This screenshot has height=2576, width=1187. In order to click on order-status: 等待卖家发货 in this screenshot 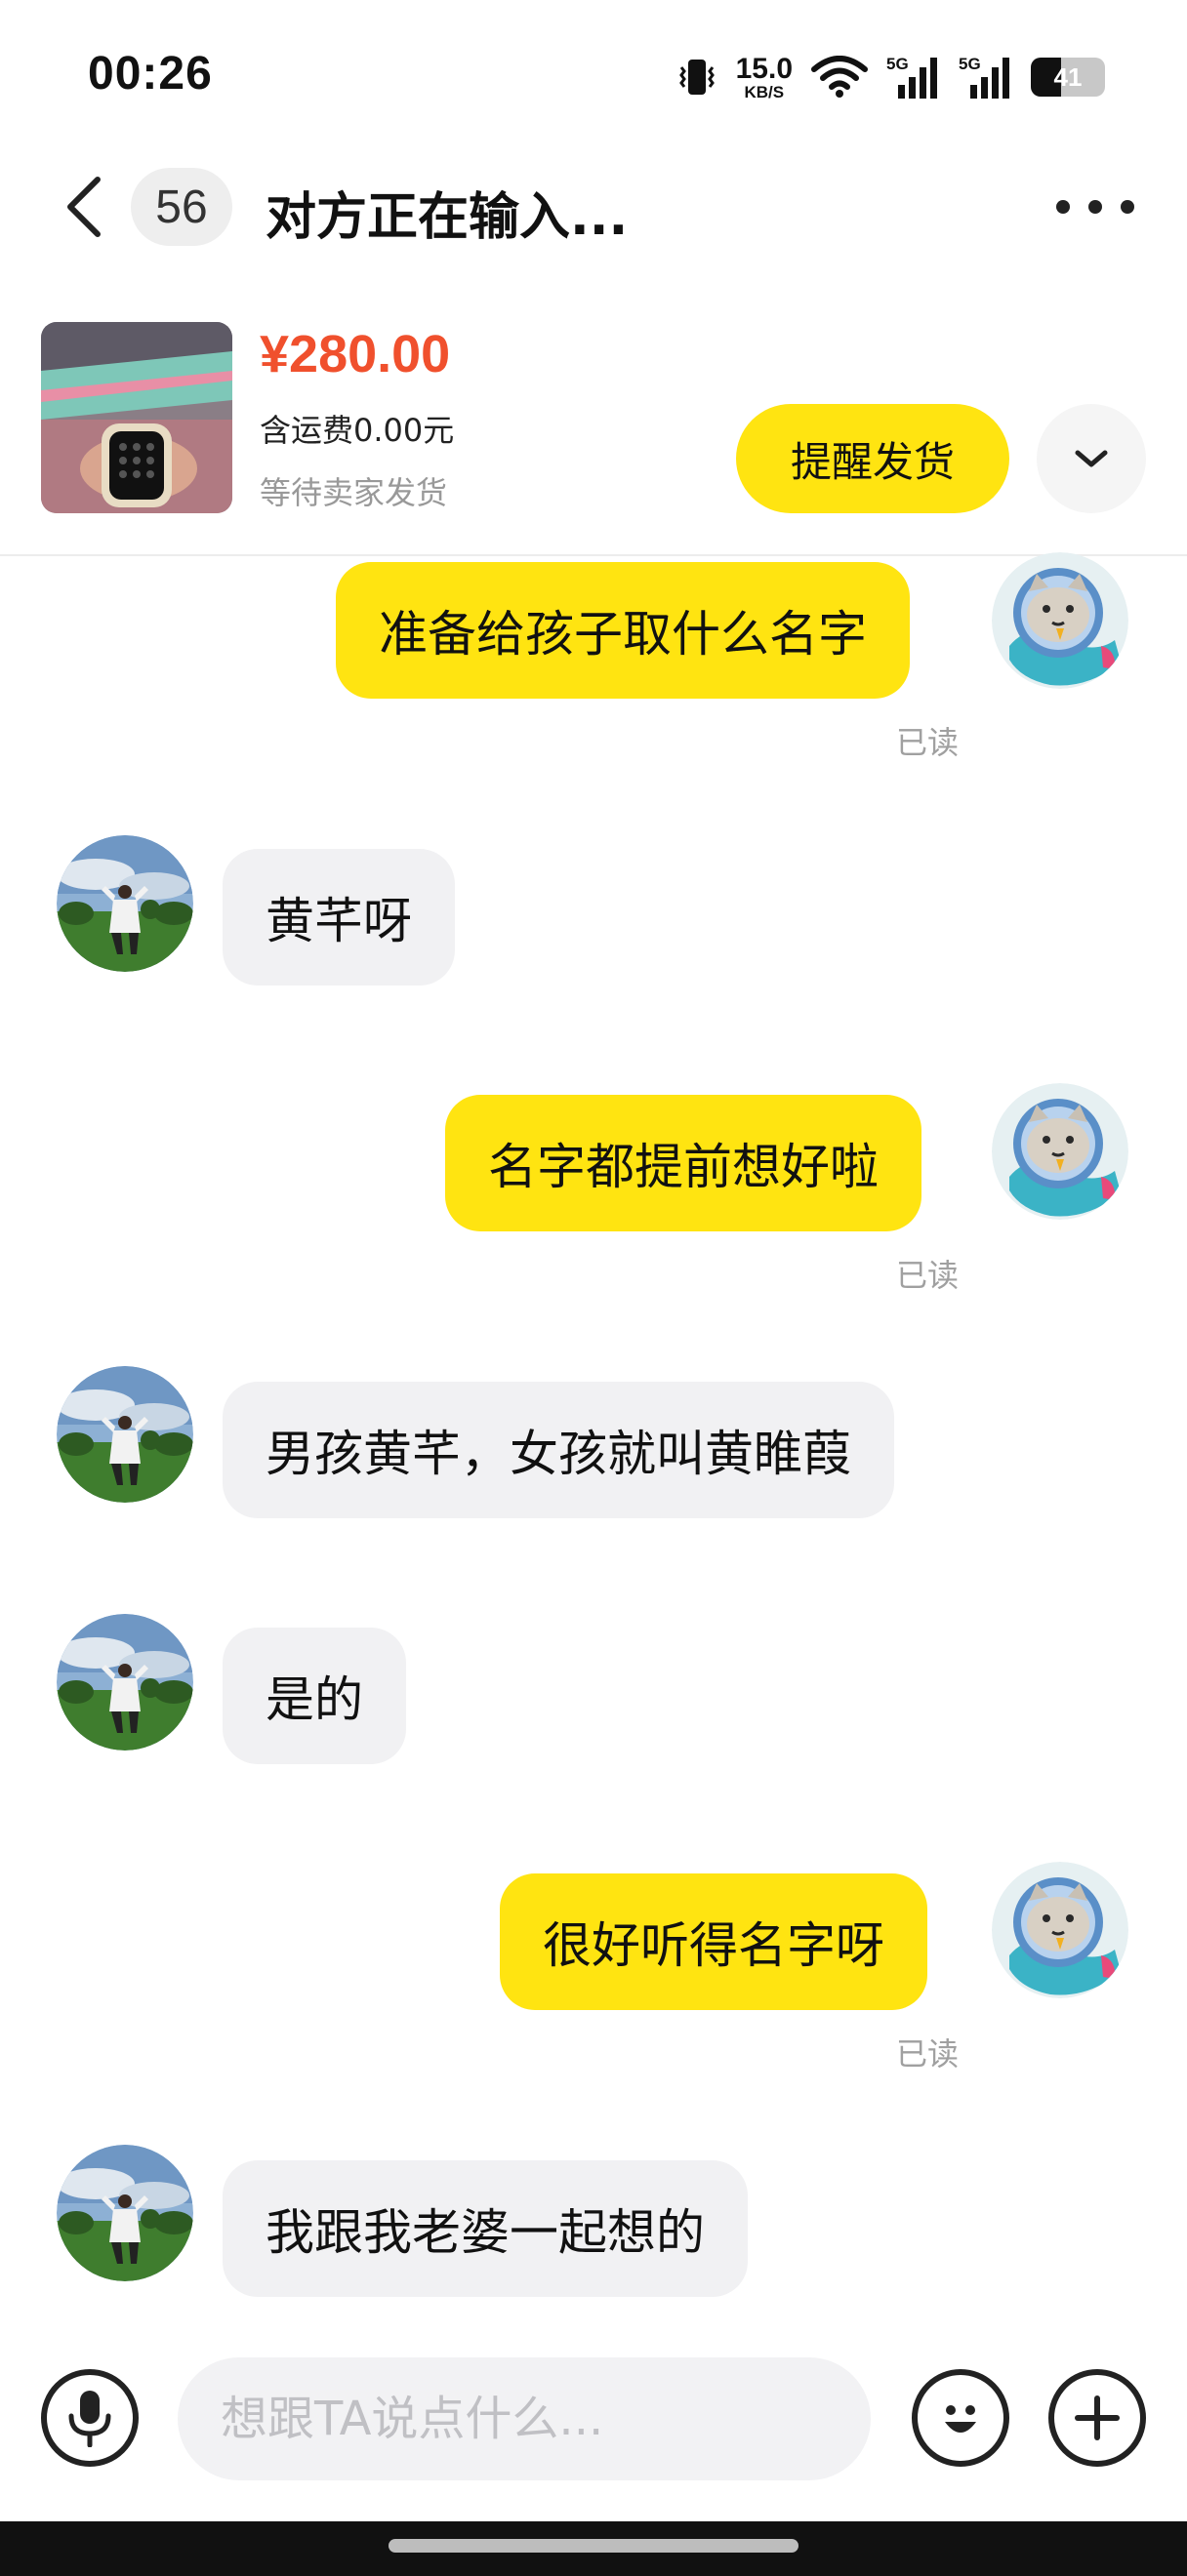, I will do `click(354, 492)`.